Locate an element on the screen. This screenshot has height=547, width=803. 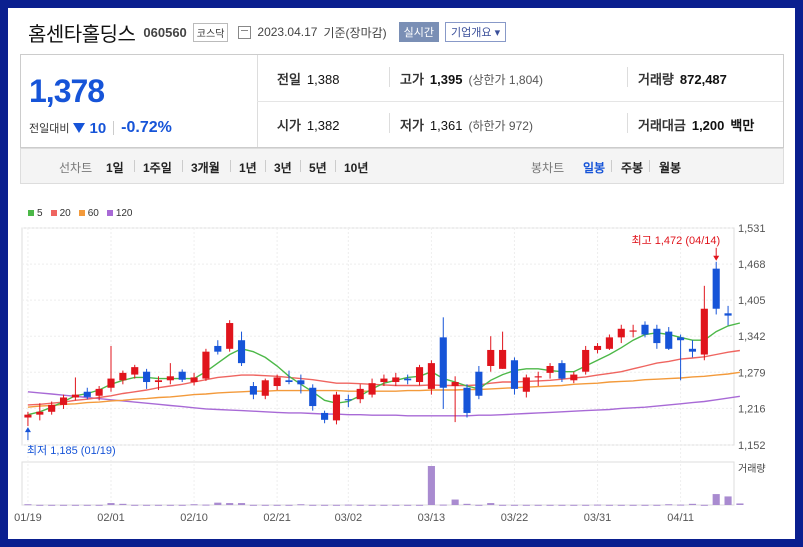
x-tick-label: 03/22 is located at coordinates (515, 518).